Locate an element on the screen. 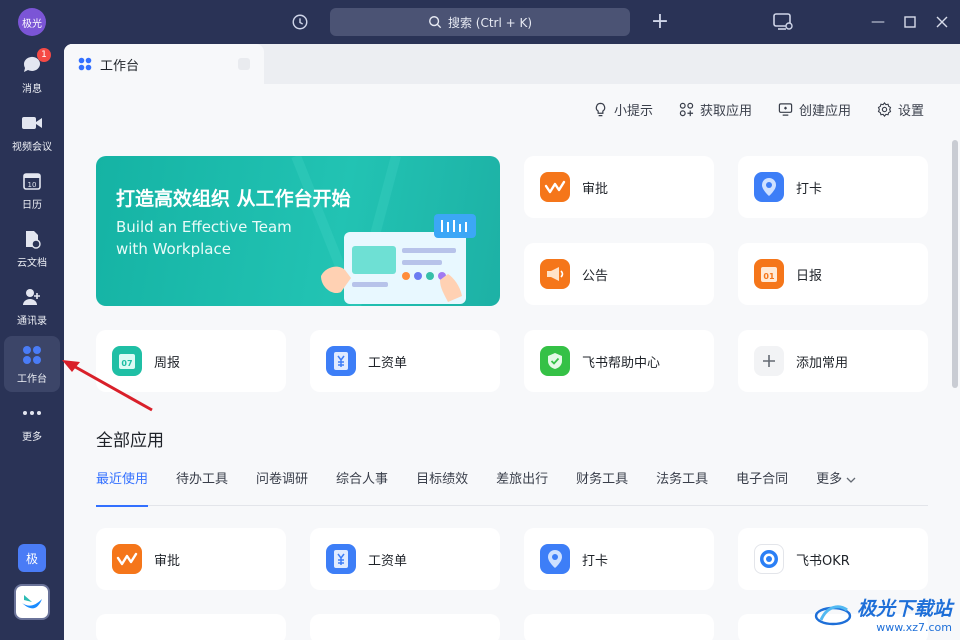 The image size is (960, 640). sidebar-item-video-meeting: 视频会议 is located at coordinates (32, 132).